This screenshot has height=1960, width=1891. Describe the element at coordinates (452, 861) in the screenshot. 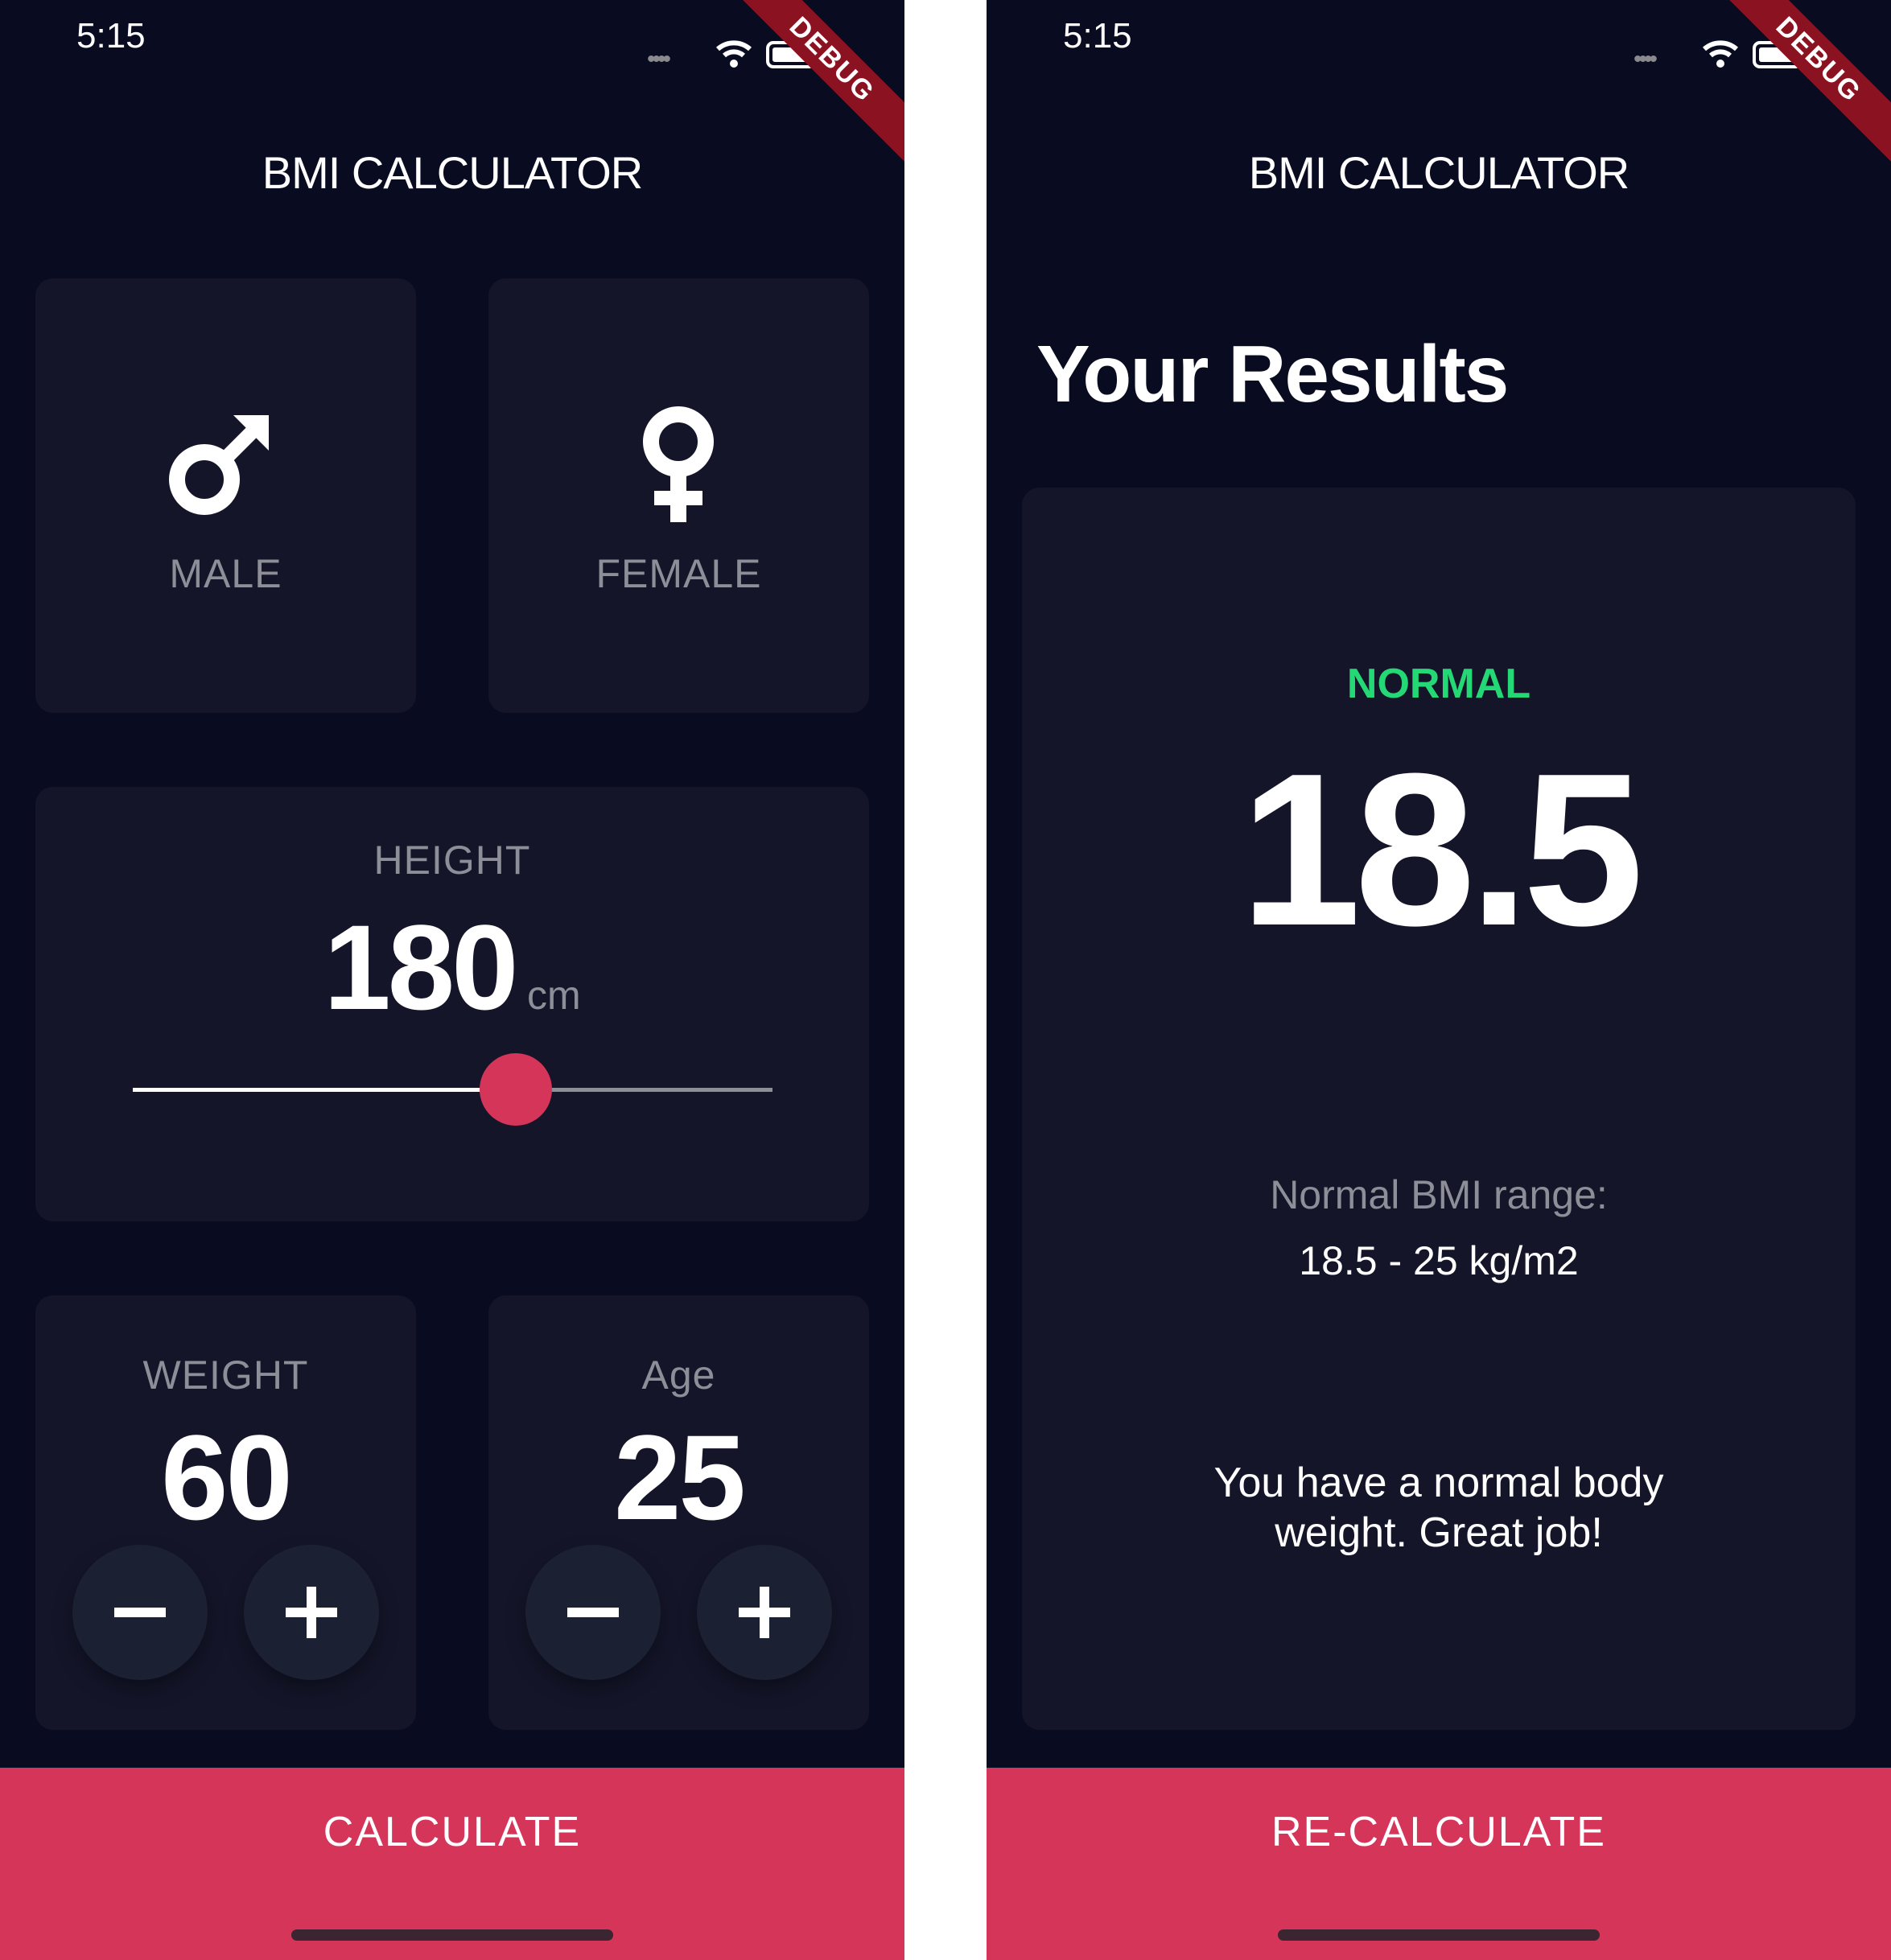

I see `height-label: HEIGHT` at that location.